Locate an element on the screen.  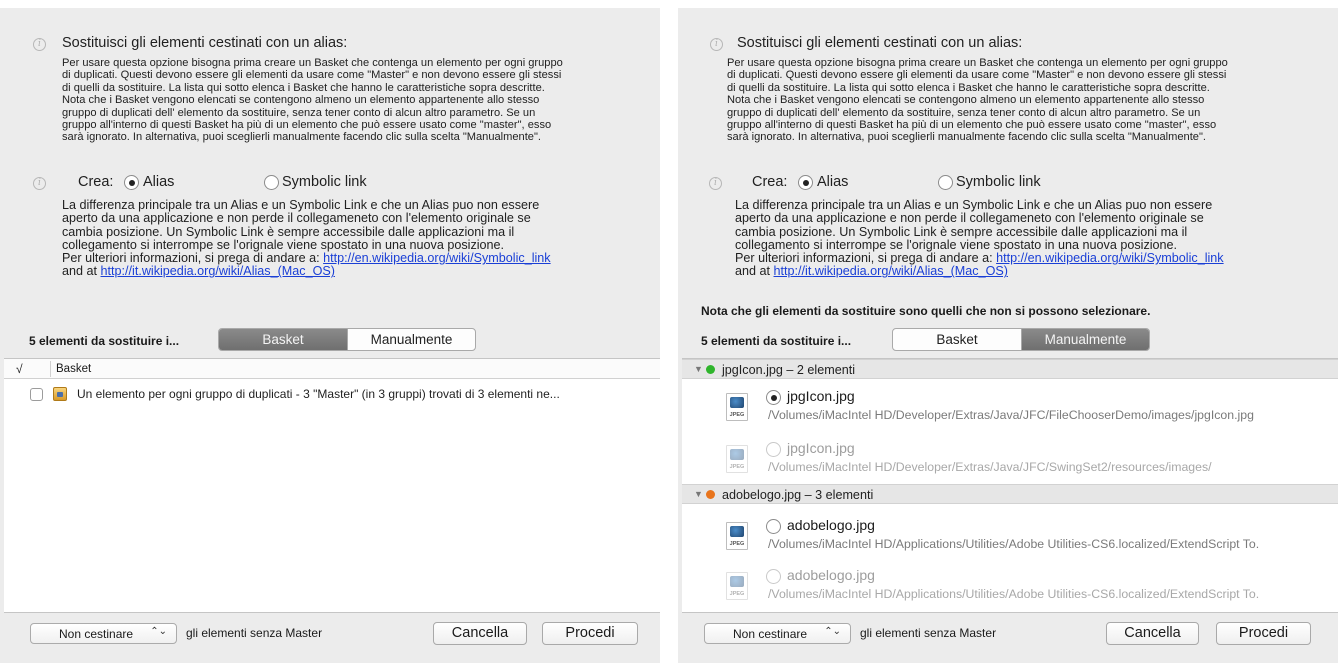
basket-checkbox is located at coordinates (36, 394).